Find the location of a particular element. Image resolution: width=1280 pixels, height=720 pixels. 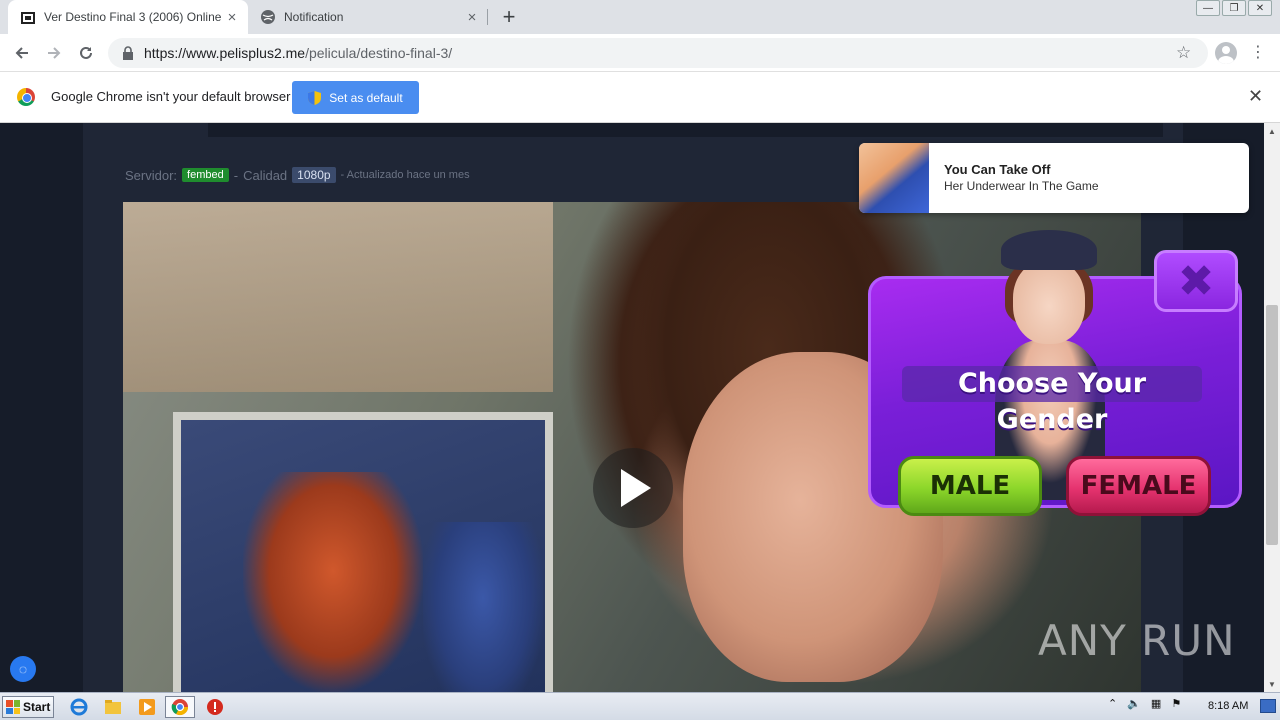

new-tab-button: + is located at coordinates (509, 16).